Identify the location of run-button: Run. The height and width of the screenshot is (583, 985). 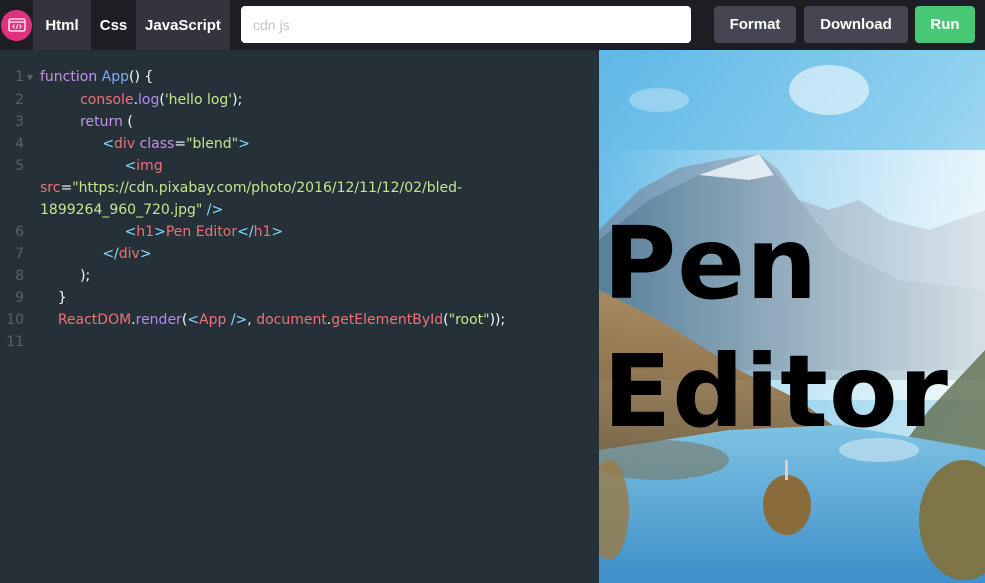
(945, 24).